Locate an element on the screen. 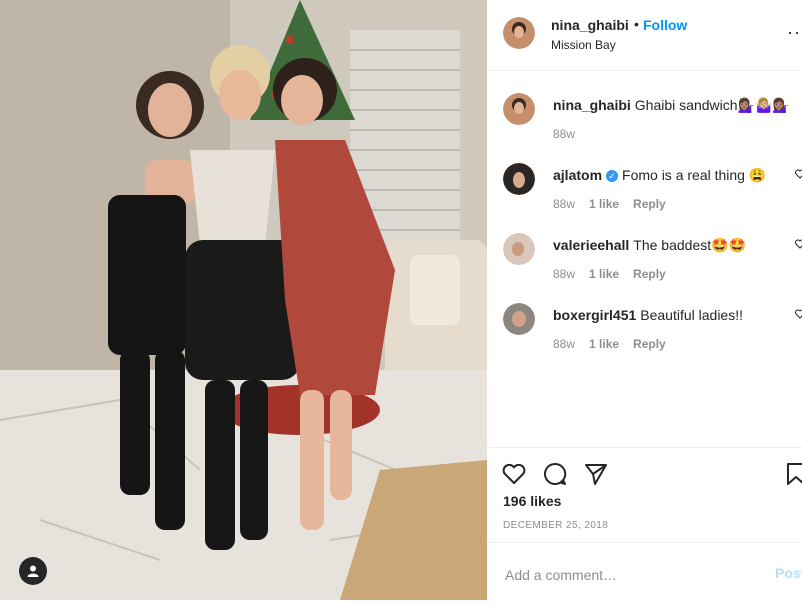 Image resolution: width=802 pixels, height=605 pixels. comment-username: ajlatom is located at coordinates (577, 175).